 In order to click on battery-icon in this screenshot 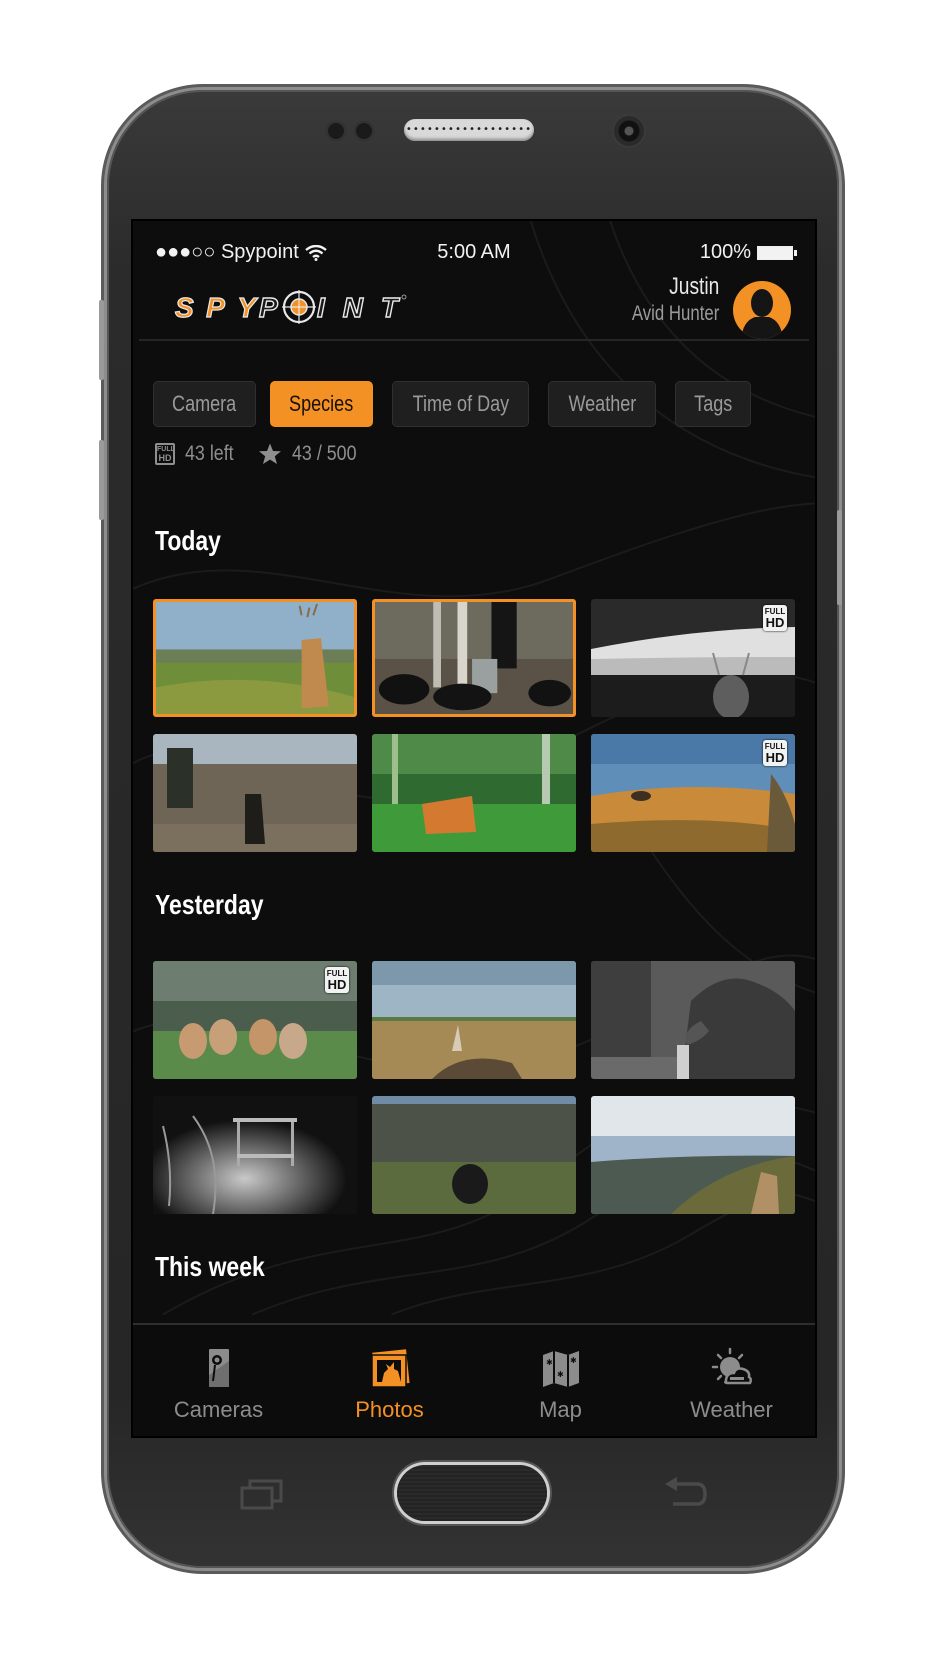, I will do `click(777, 252)`.